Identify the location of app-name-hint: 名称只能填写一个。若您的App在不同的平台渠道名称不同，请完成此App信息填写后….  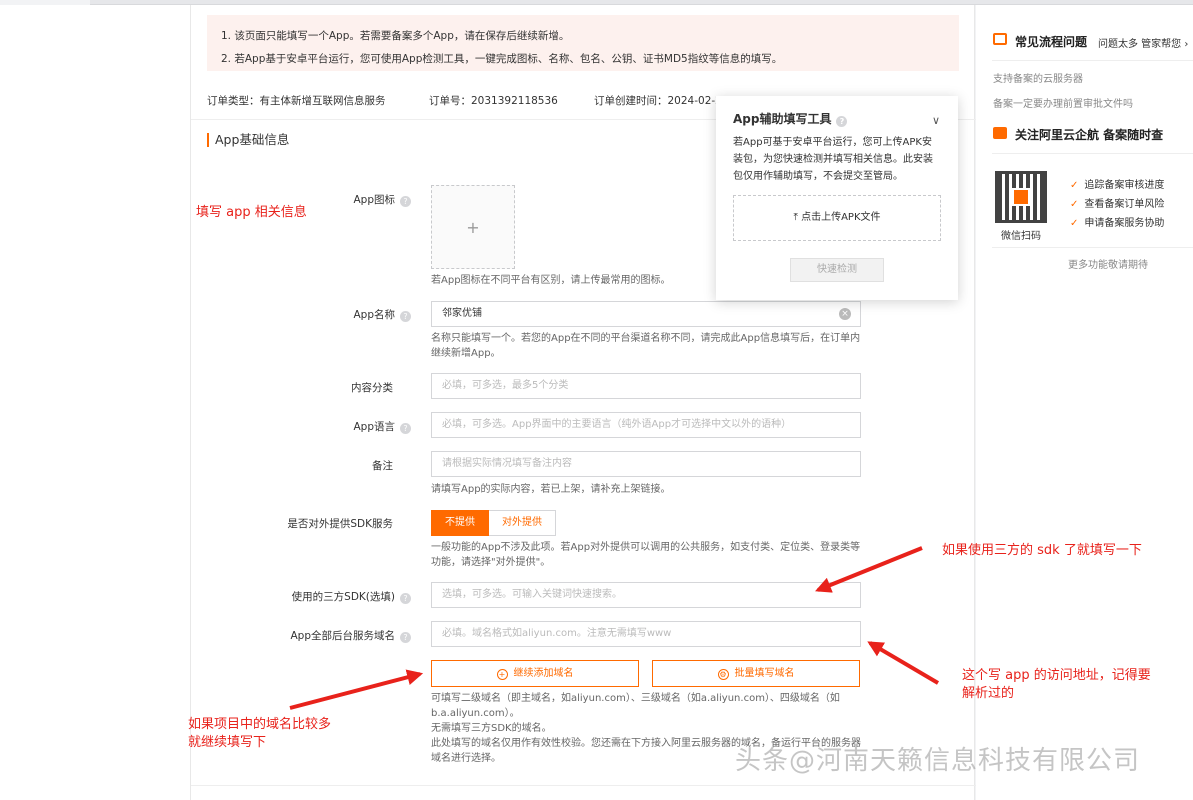
(646, 346).